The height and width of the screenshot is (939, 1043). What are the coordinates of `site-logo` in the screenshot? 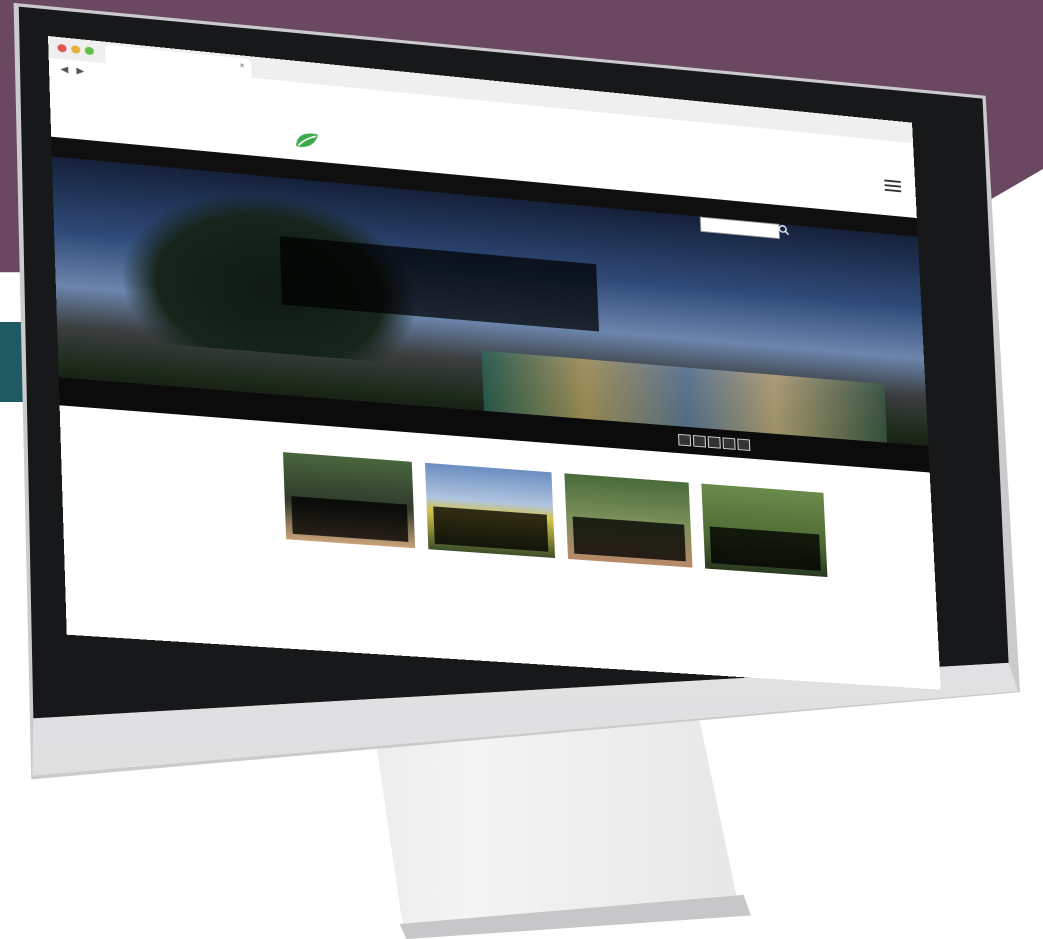 It's located at (307, 134).